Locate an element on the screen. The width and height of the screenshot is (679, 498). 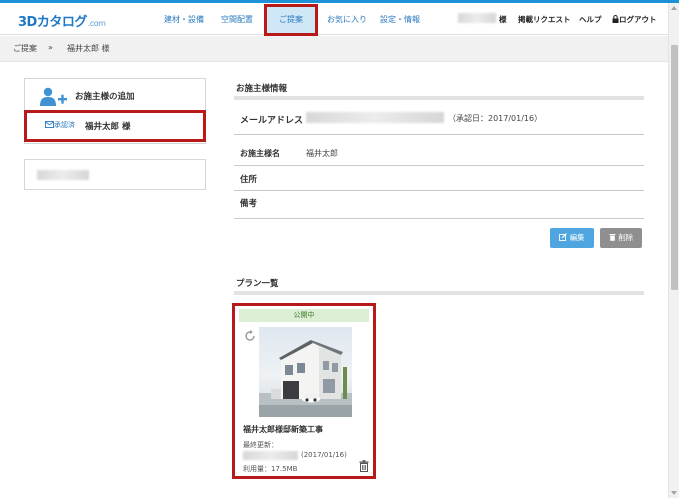
edit-button: 編集 is located at coordinates (572, 238).